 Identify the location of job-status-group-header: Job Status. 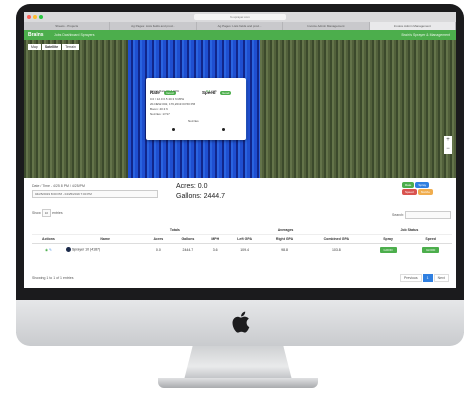
(409, 230).